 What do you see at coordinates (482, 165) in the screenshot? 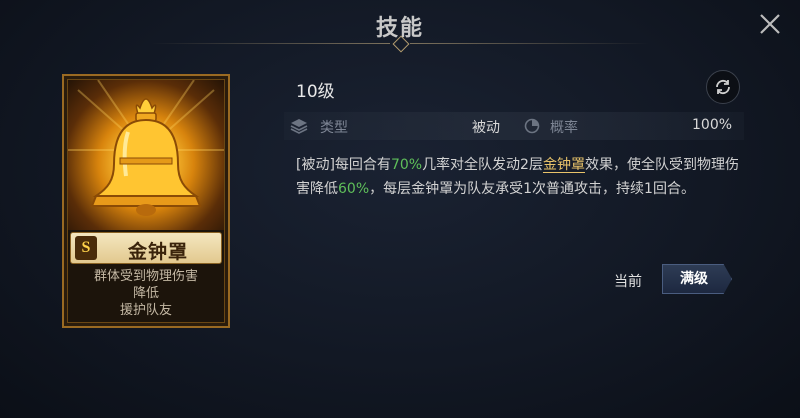
I see `desc-text: 几率对全队发动2层` at bounding box center [482, 165].